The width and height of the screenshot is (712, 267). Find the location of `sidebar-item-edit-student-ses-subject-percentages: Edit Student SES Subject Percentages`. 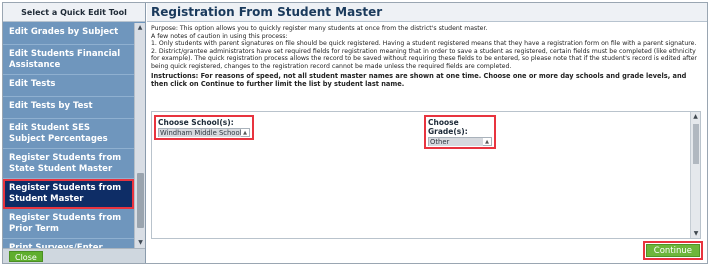

sidebar-item-edit-student-ses-subject-percentages: Edit Student SES Subject Percentages is located at coordinates (68, 134).